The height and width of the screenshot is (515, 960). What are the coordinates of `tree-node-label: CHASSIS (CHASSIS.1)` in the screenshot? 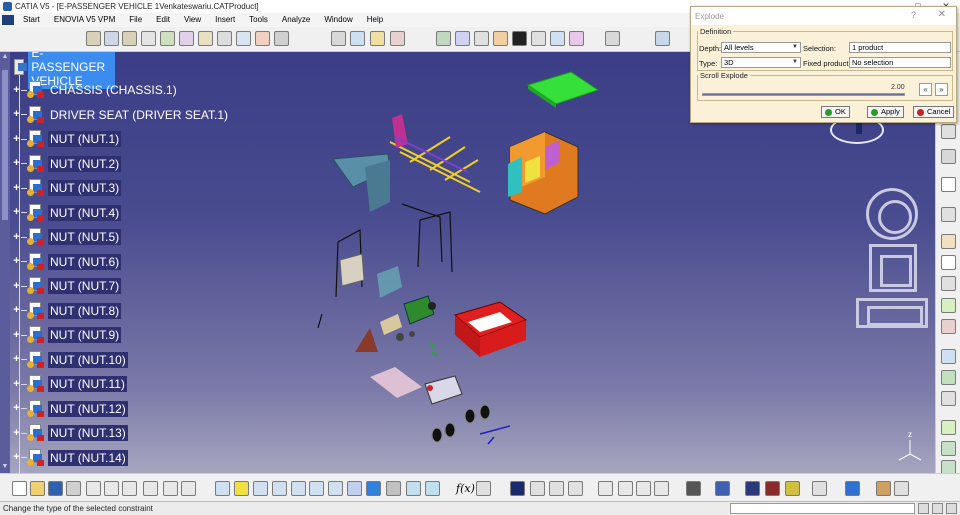 It's located at (113, 90).